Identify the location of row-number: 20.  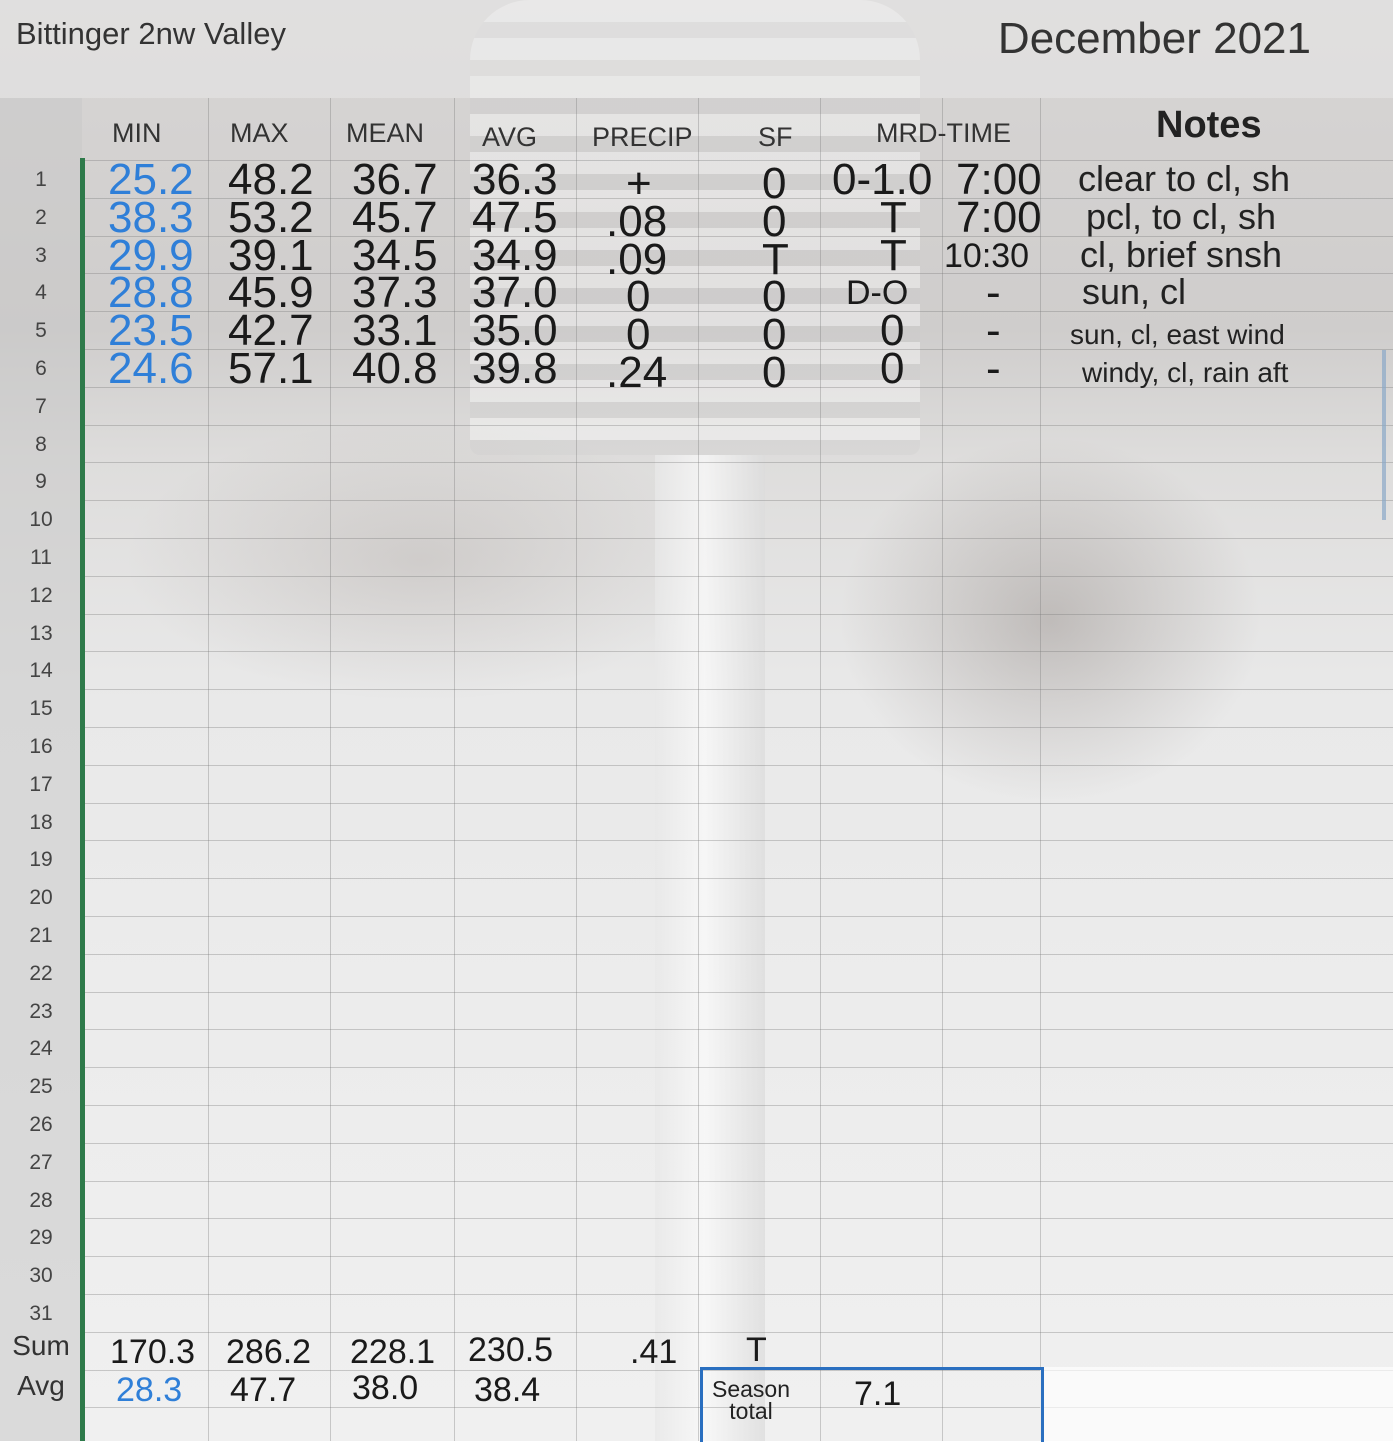
(41, 898).